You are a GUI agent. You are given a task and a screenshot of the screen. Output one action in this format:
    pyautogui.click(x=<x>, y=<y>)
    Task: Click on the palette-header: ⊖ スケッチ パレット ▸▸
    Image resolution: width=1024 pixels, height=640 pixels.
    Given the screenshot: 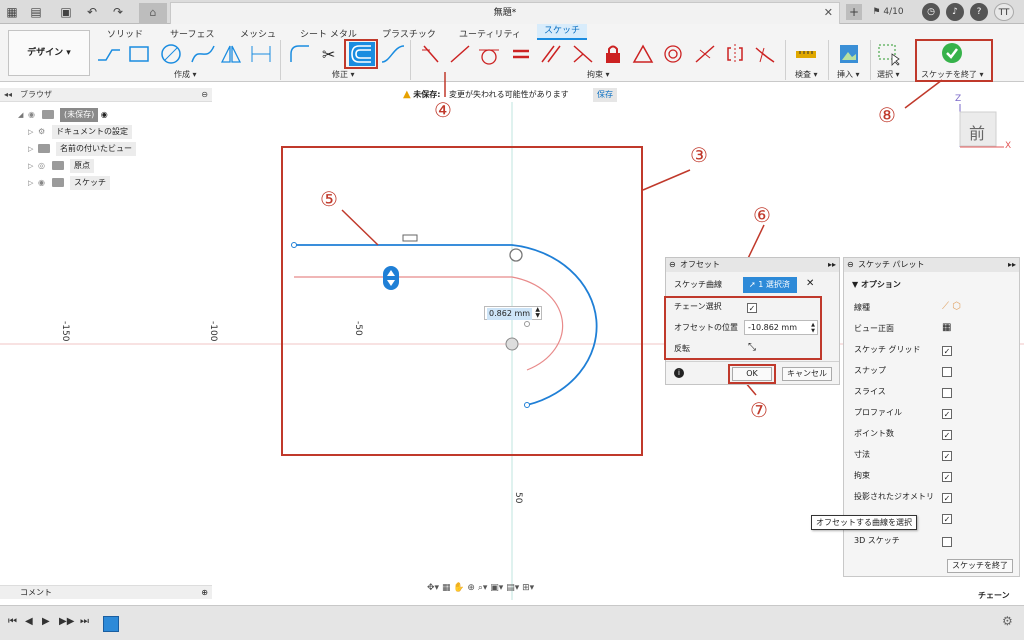 What is the action you would take?
    pyautogui.click(x=931, y=265)
    